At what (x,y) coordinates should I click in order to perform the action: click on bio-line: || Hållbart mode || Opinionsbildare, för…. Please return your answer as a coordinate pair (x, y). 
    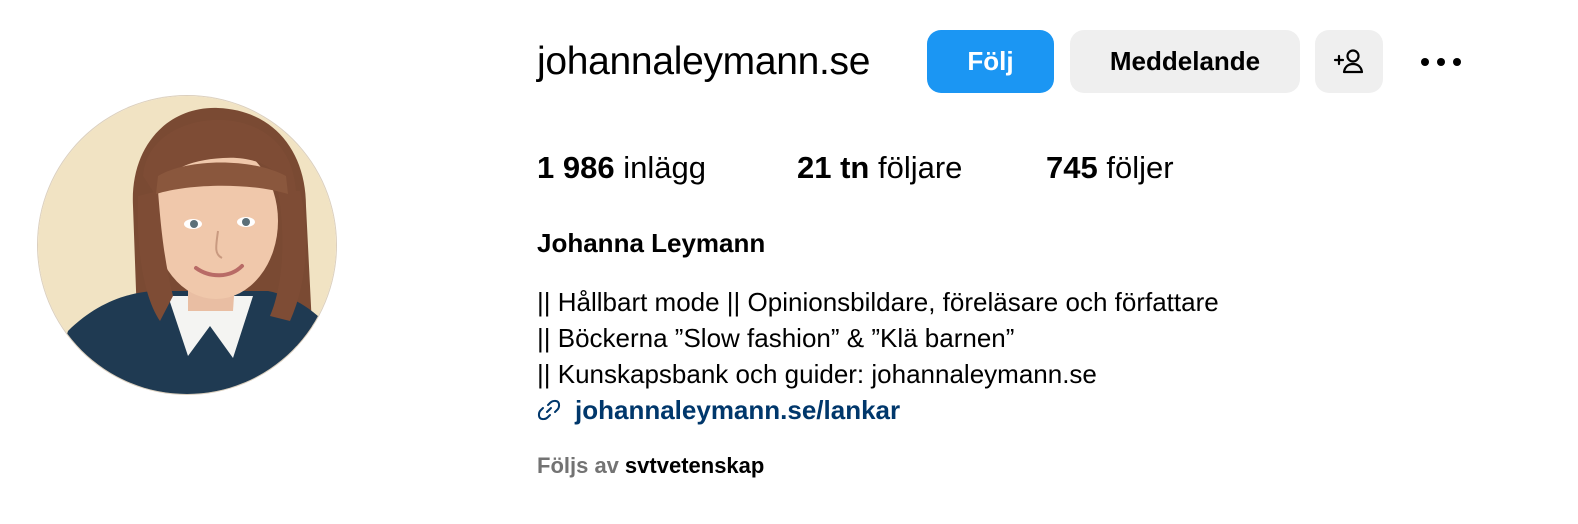
    Looking at the image, I should click on (878, 302).